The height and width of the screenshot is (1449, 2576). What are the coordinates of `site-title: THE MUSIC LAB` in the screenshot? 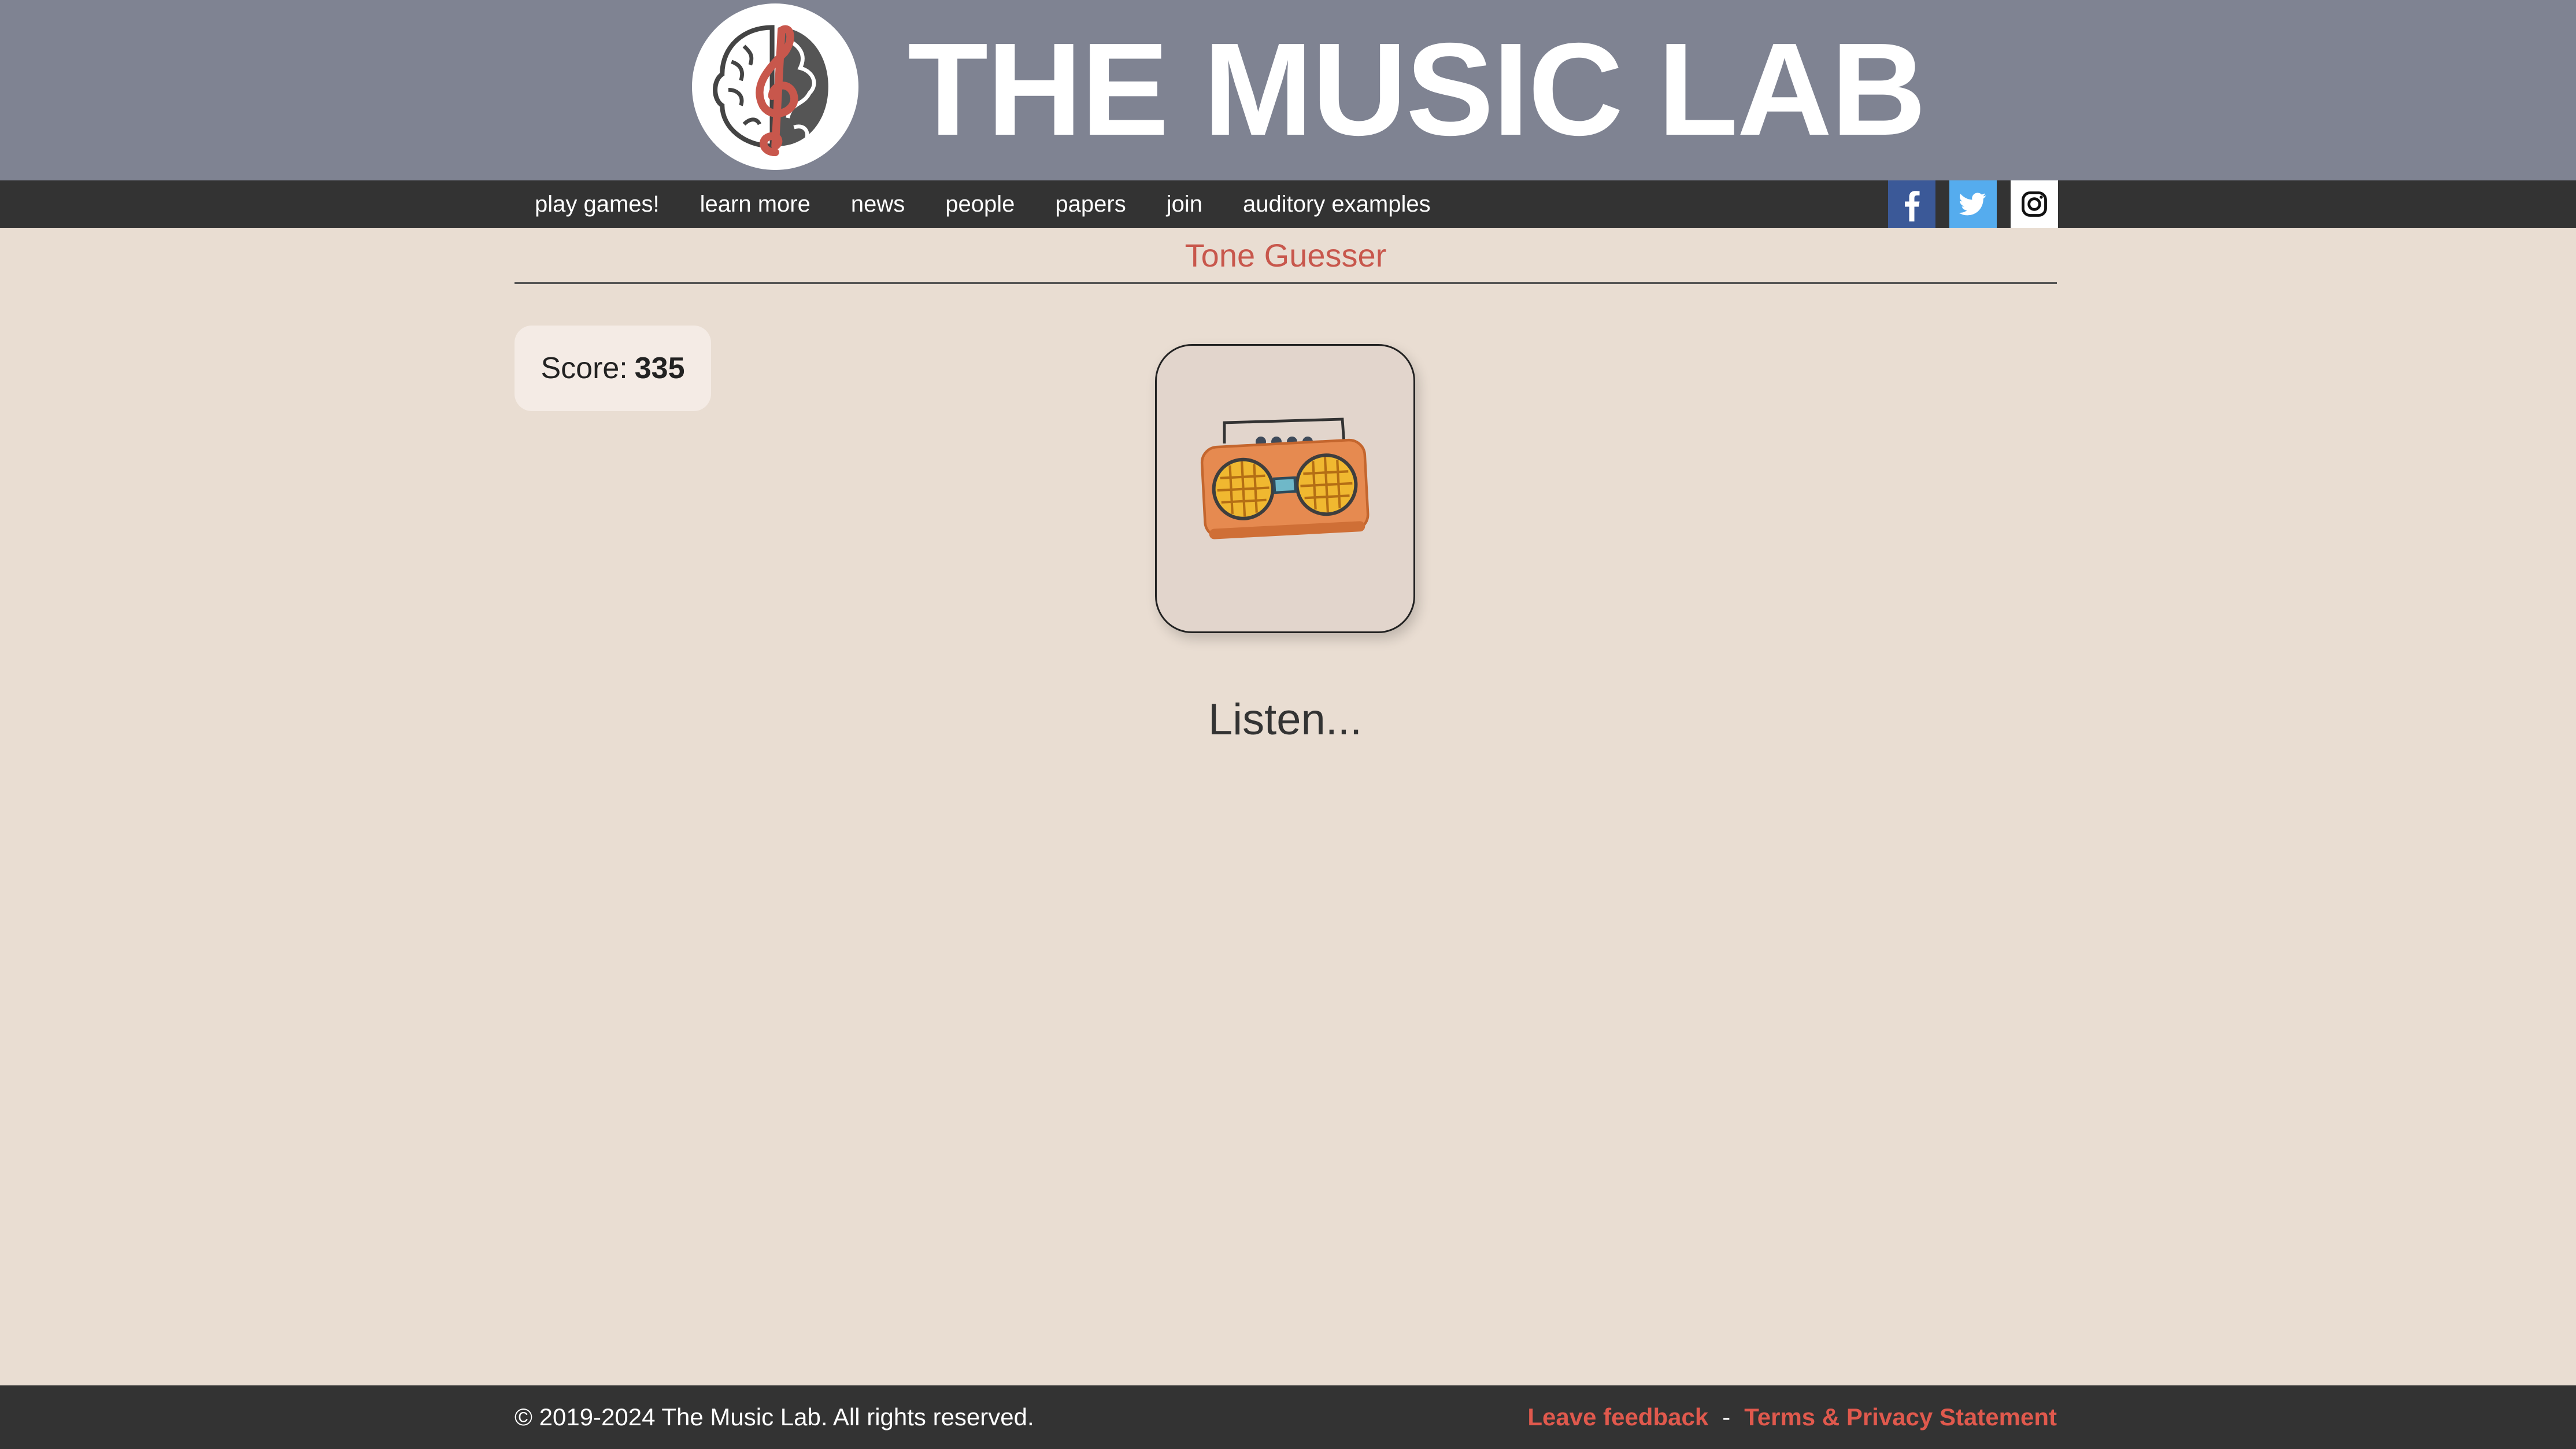 It's located at (1417, 89).